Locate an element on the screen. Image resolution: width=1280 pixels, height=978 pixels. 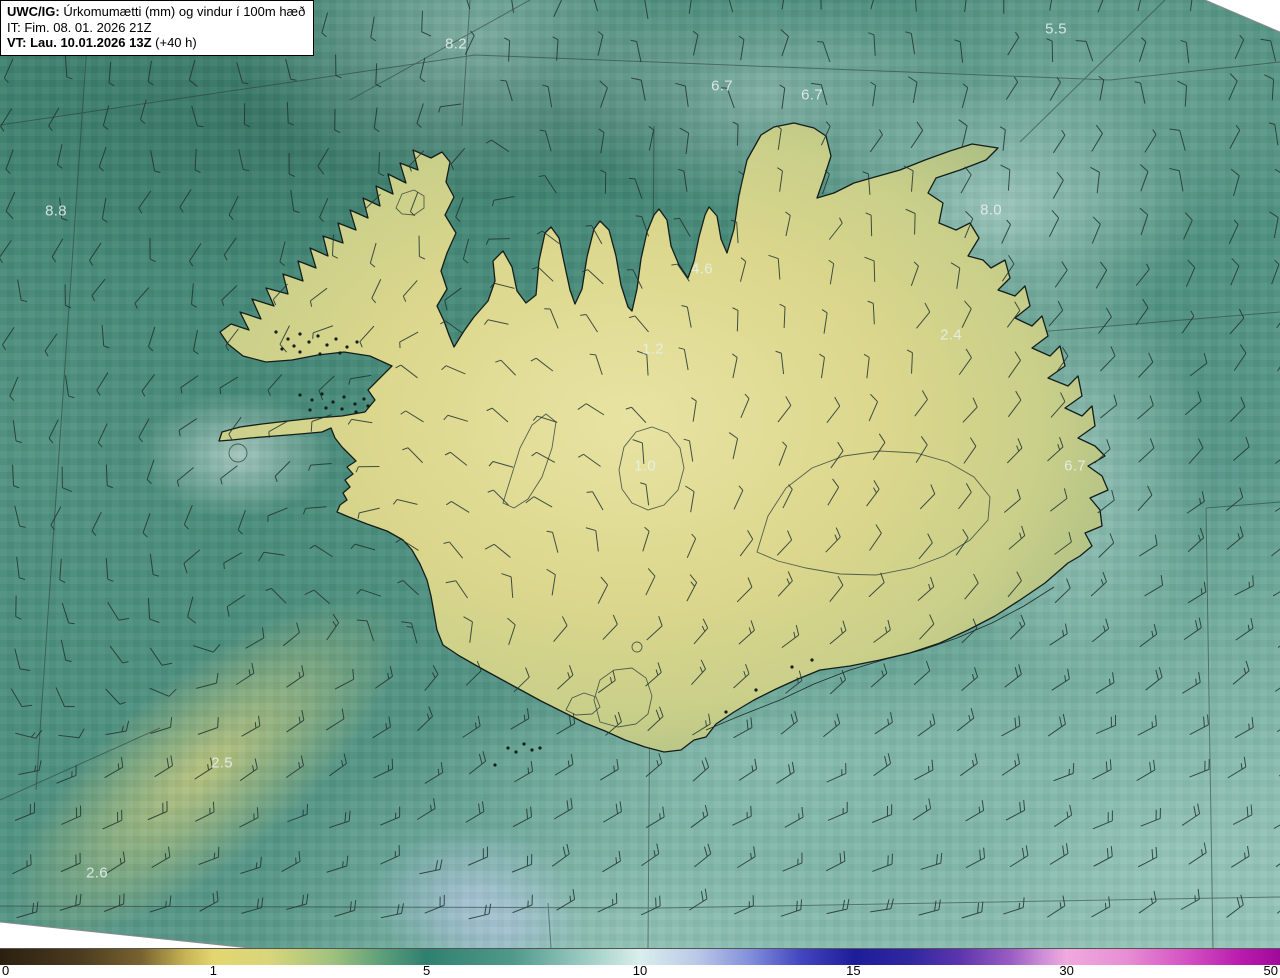
precip-label: 2.6 is located at coordinates (97, 873).